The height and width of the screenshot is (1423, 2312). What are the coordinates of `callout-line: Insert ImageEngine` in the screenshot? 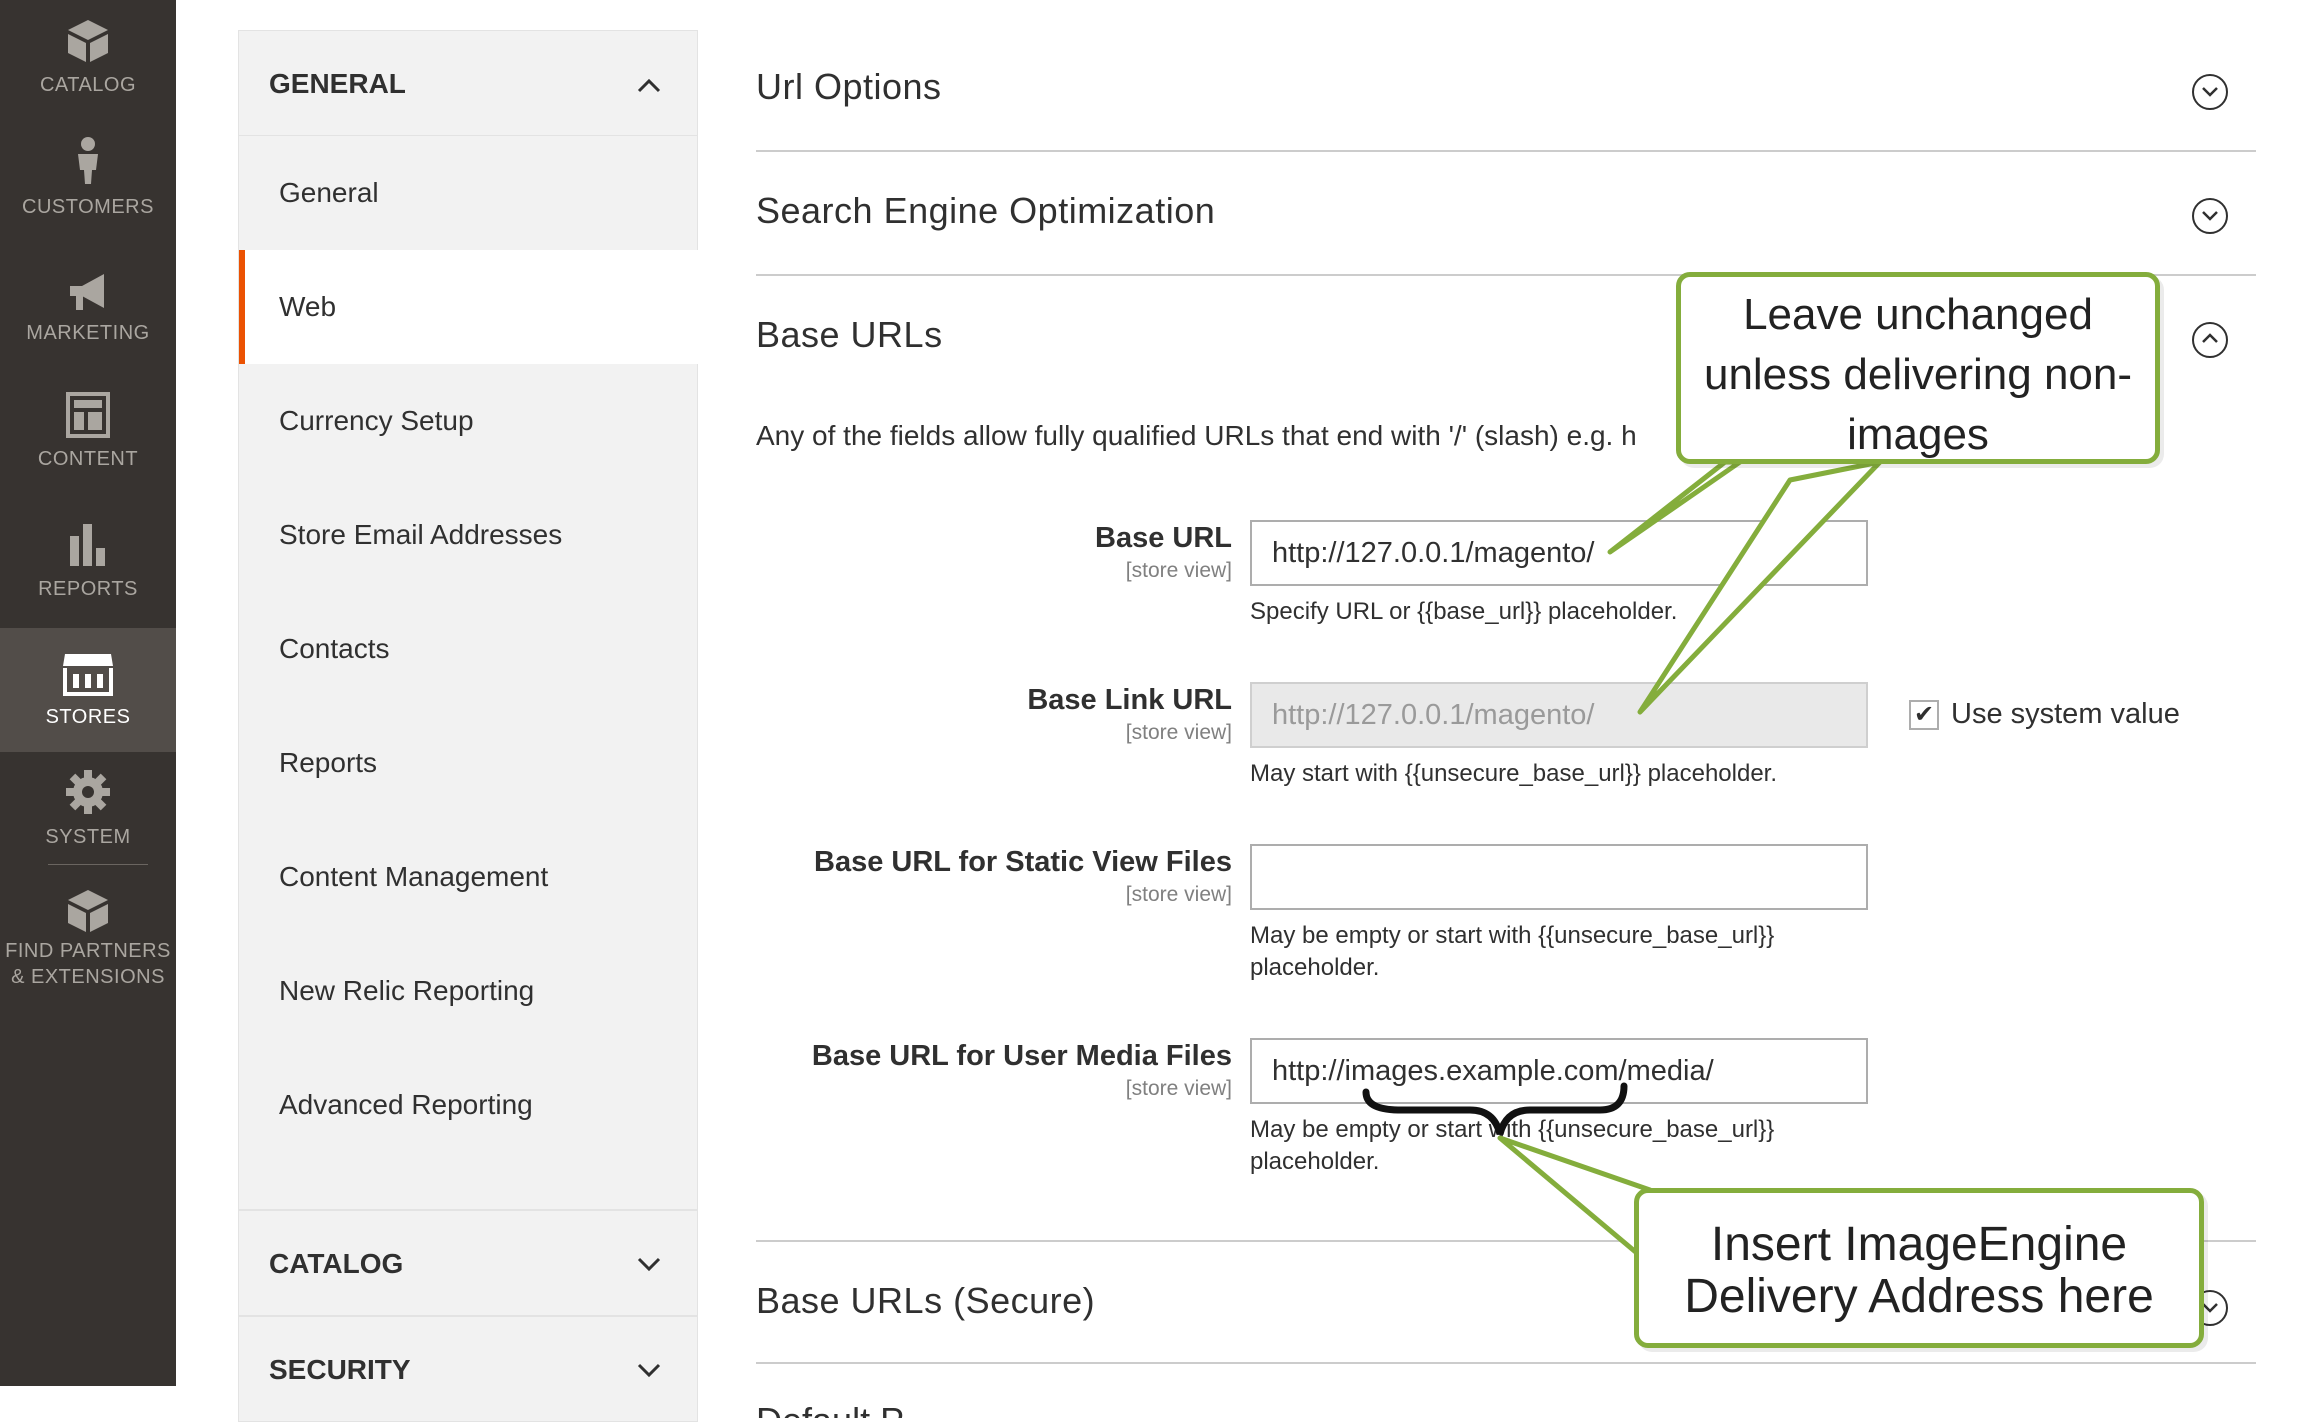 It's located at (1919, 1244).